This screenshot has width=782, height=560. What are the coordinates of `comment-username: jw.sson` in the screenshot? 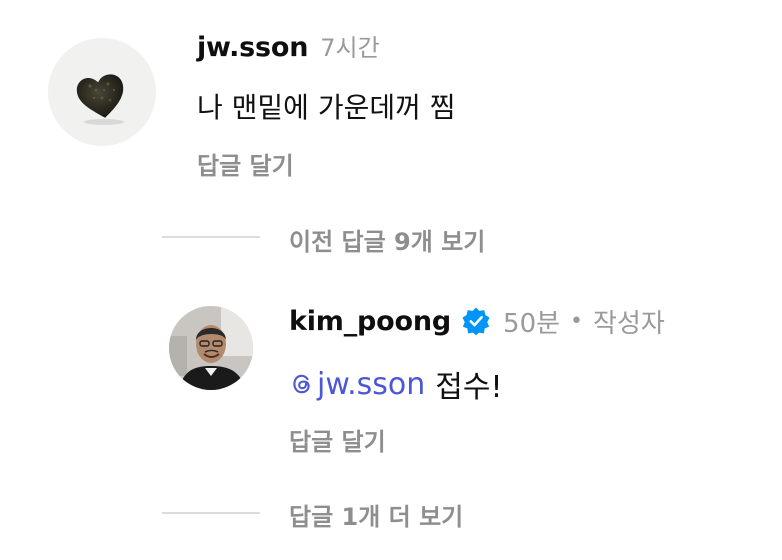 It's located at (252, 47).